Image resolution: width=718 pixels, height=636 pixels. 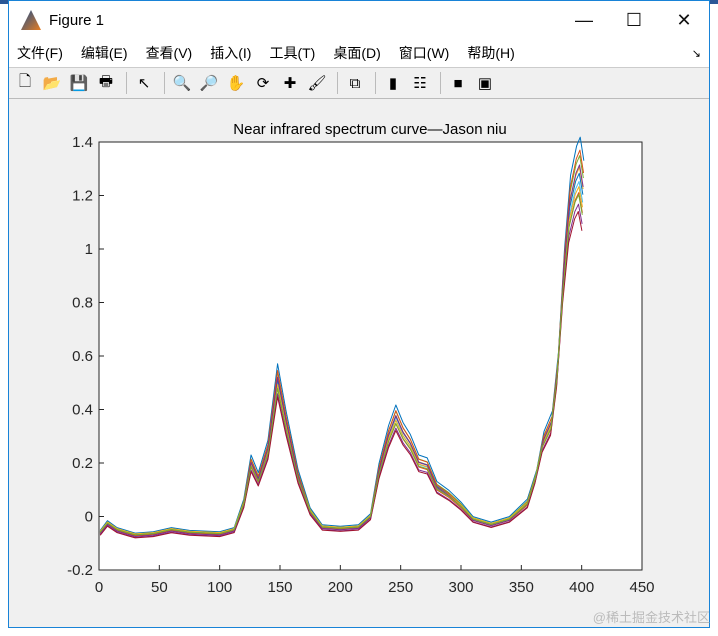 I want to click on y-tick-label: 1, so click(x=89, y=249).